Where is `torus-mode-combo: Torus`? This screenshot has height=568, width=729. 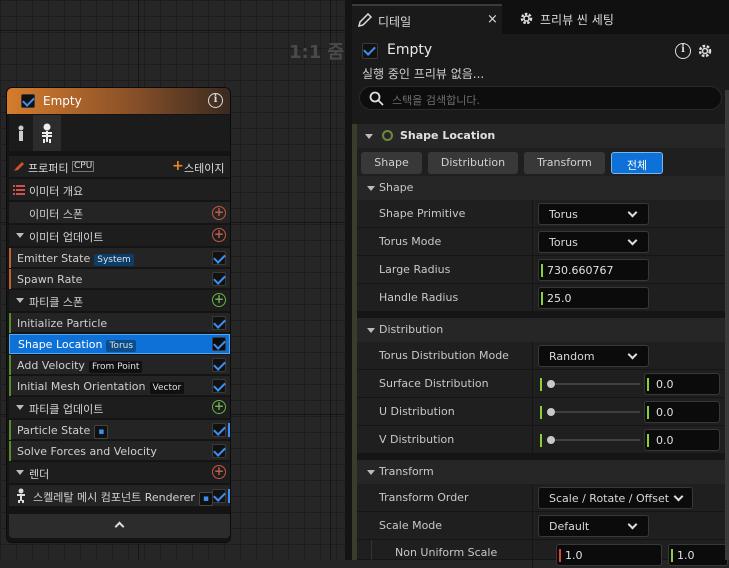
torus-mode-combo: Torus is located at coordinates (593, 242).